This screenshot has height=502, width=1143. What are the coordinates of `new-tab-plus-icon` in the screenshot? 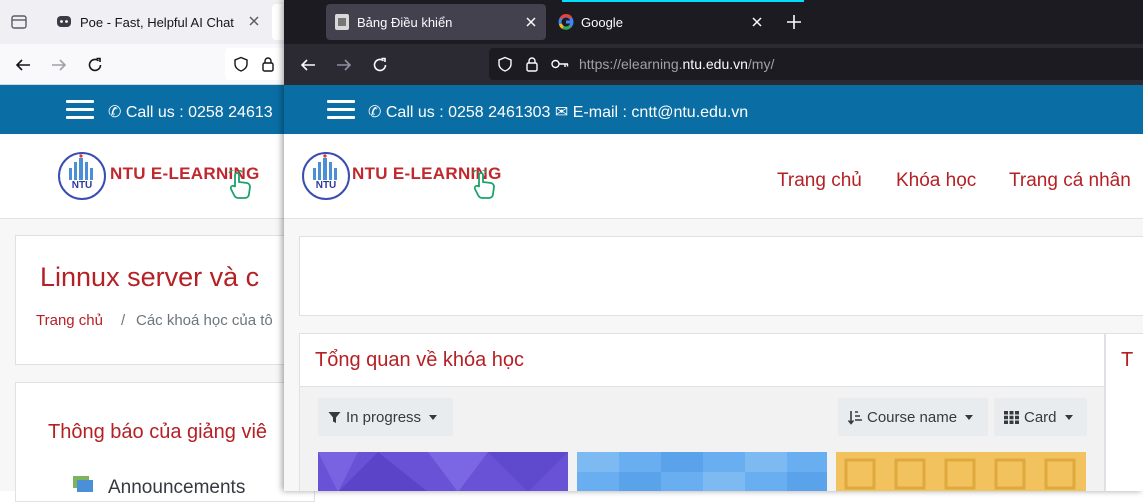 It's located at (794, 22).